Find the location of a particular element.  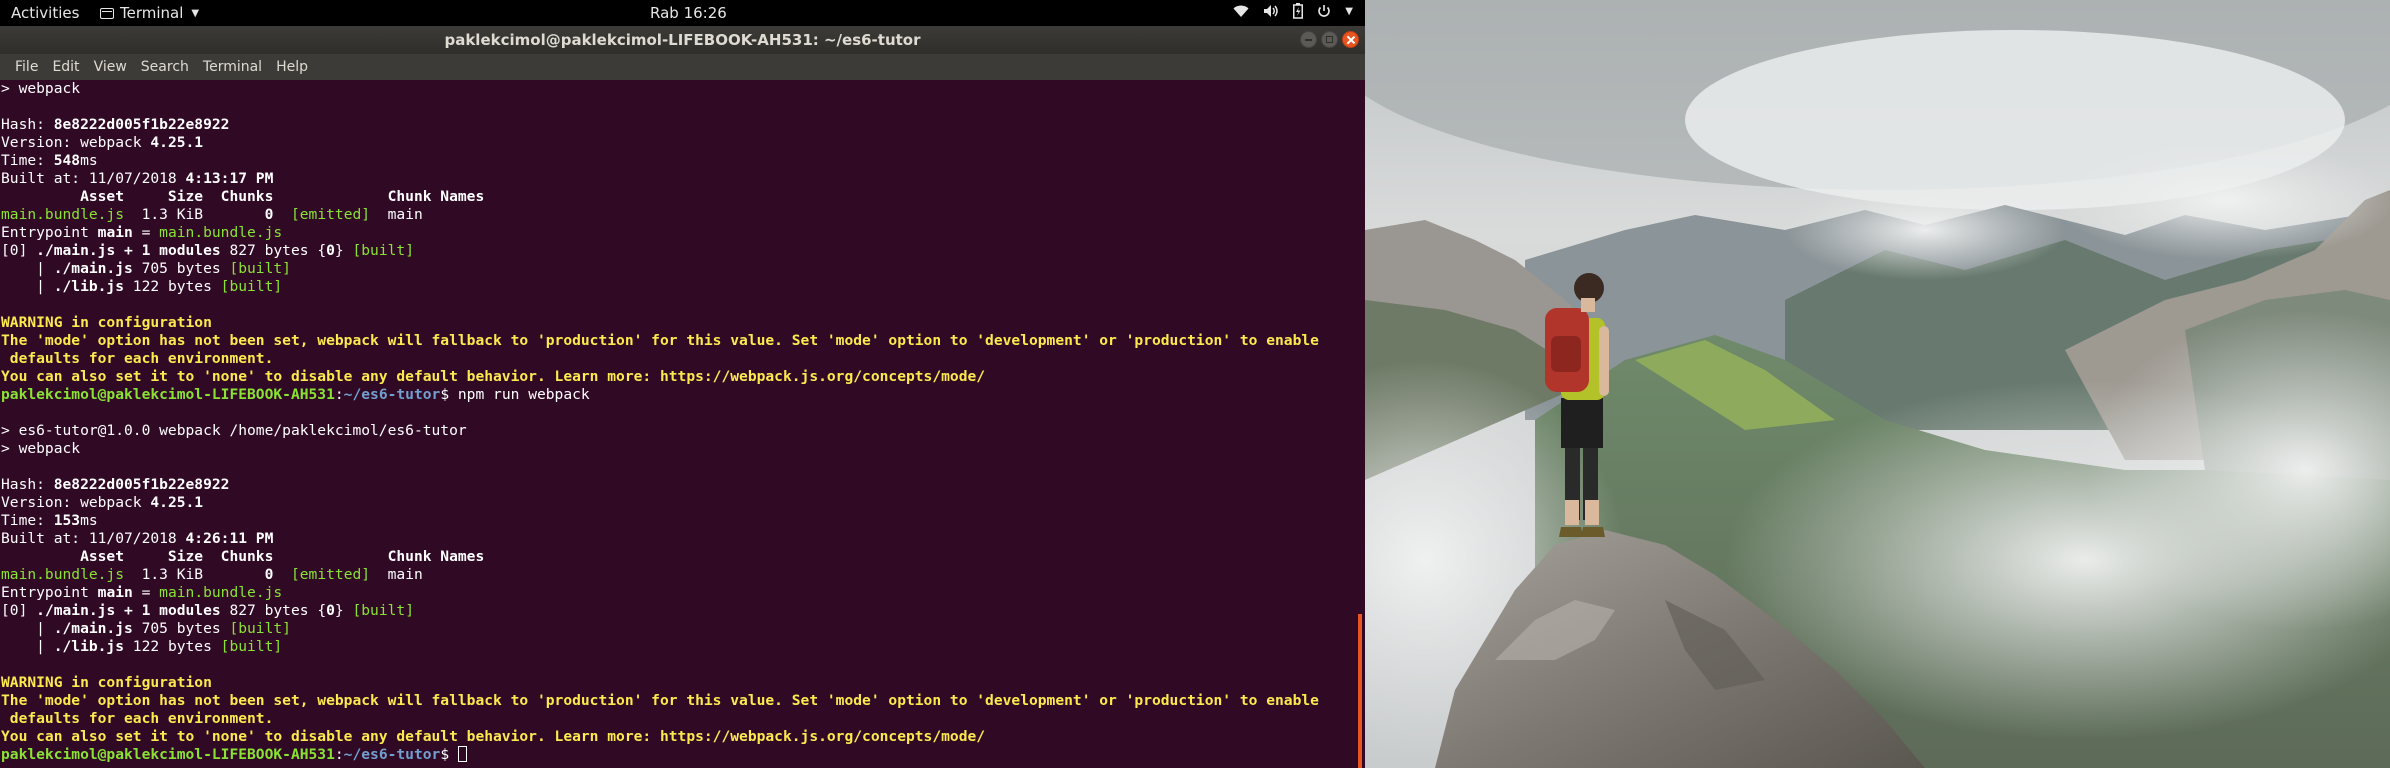

scrollbar is located at coordinates (1360, 691).